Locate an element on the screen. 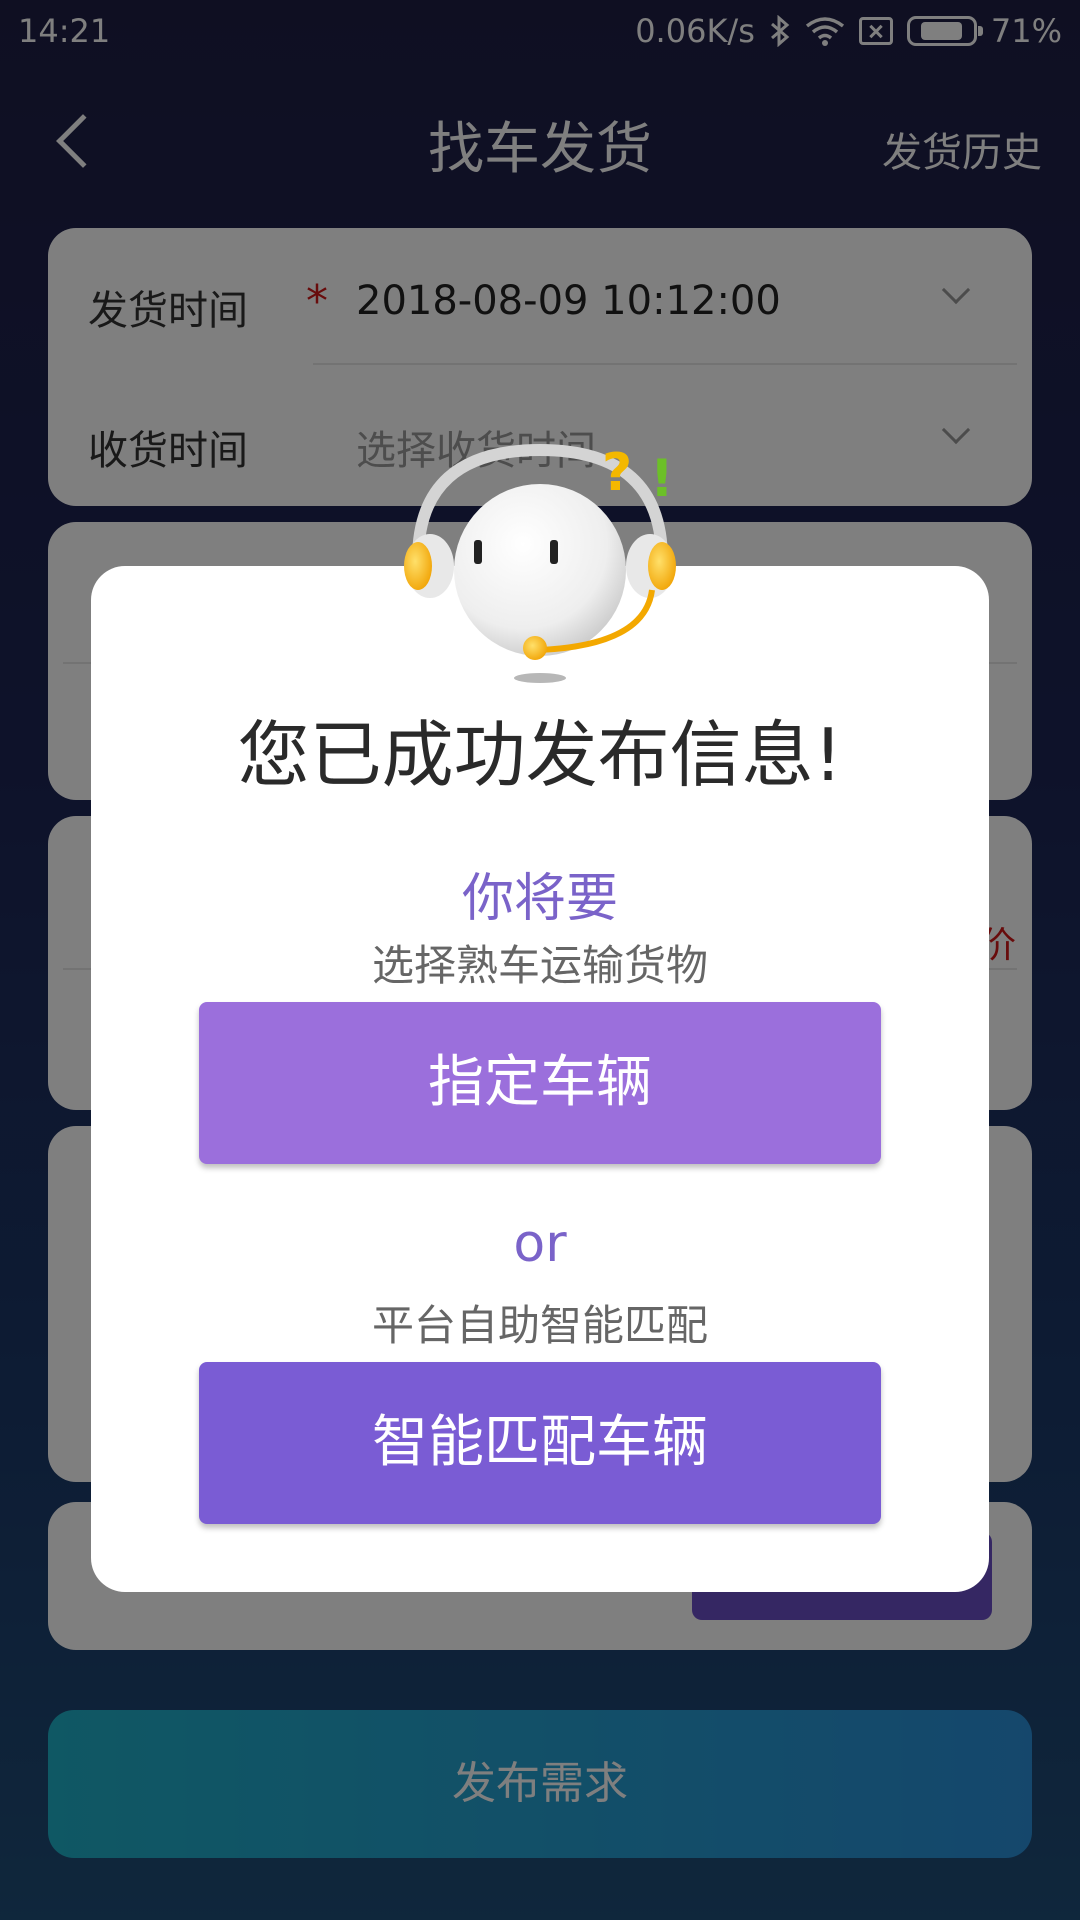 This screenshot has height=1920, width=1080. you-will-label: 你将要 is located at coordinates (539, 899).